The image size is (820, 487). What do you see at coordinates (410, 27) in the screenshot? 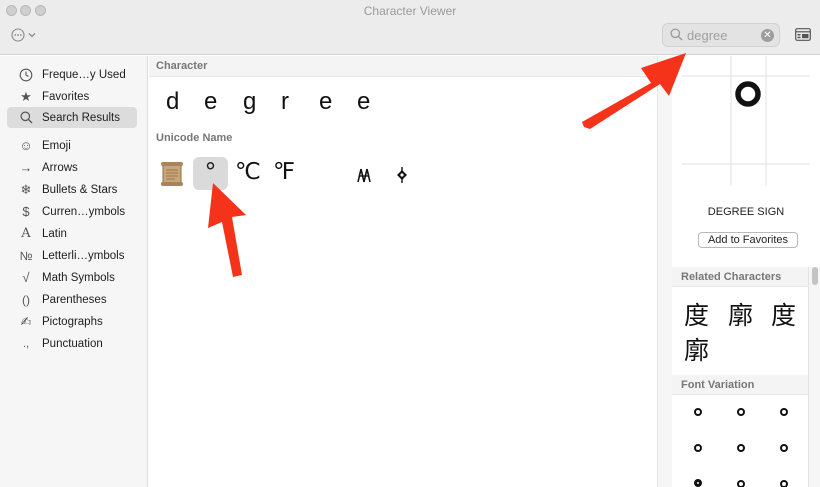
I see `title-bar: Character Viewer ✕` at bounding box center [410, 27].